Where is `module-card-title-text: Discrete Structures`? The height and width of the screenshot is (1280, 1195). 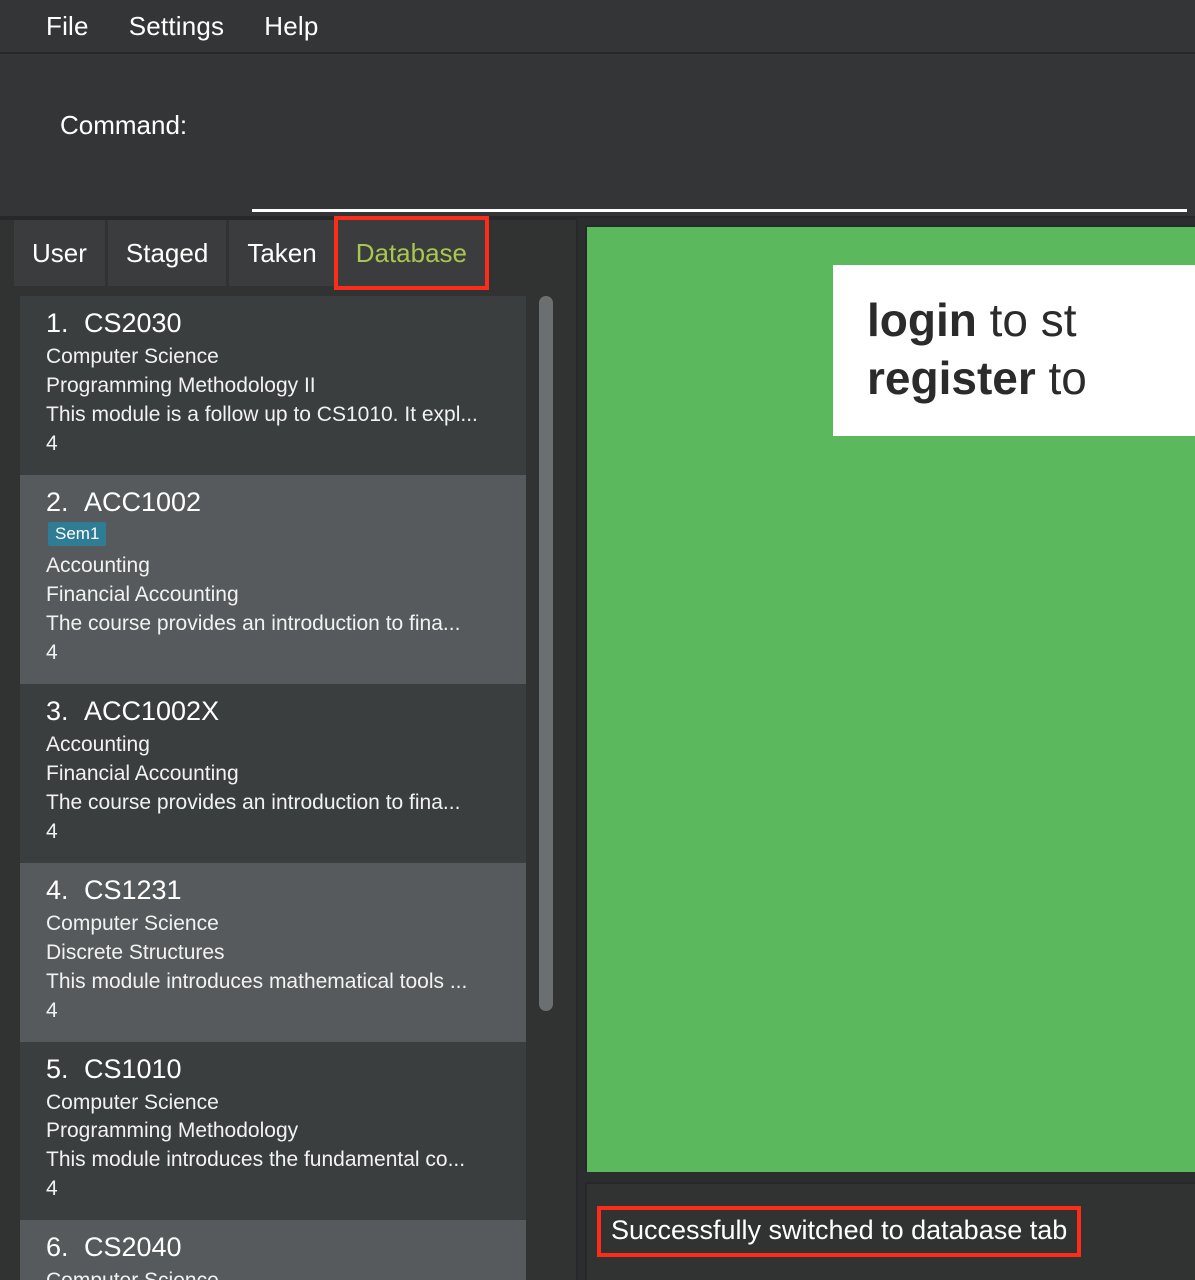
module-card-title-text: Discrete Structures is located at coordinates (135, 952).